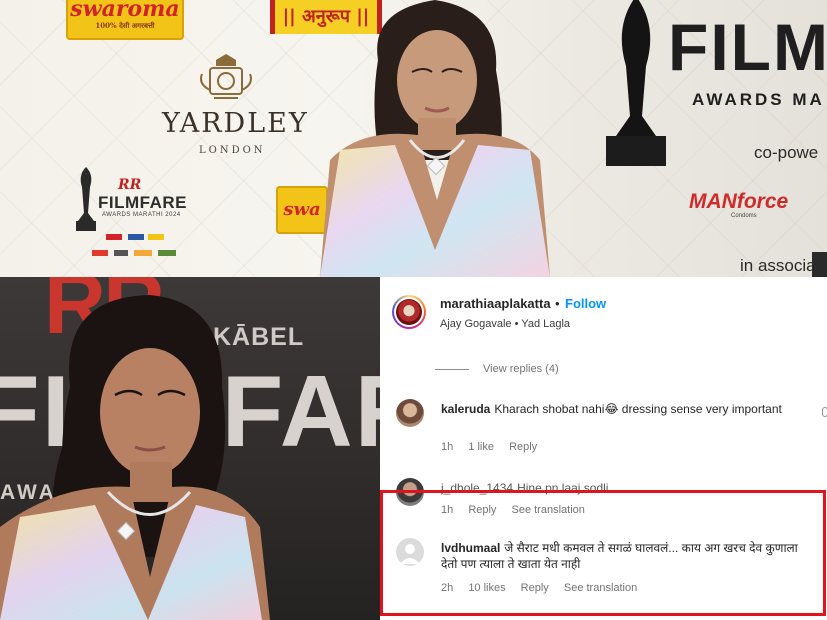 The image size is (827, 620). Describe the element at coordinates (141, 215) in the screenshot. I see `mini-filmfare-sub: AWARDS MARATHI 2024` at that location.